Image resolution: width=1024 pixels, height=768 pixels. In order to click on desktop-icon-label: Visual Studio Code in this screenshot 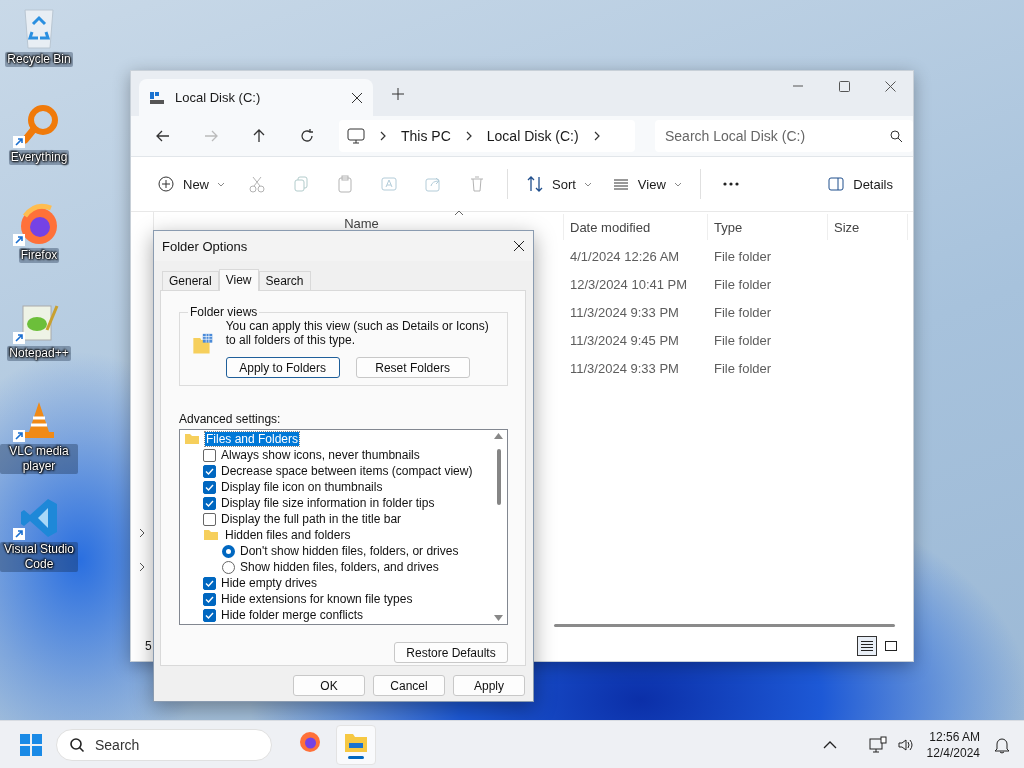, I will do `click(39, 557)`.